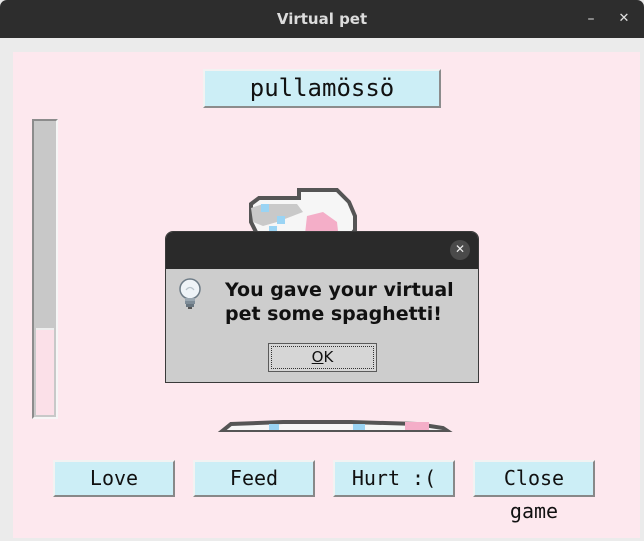 Image resolution: width=644 pixels, height=541 pixels. What do you see at coordinates (322, 250) in the screenshot?
I see `dialog-titlebar: ✕` at bounding box center [322, 250].